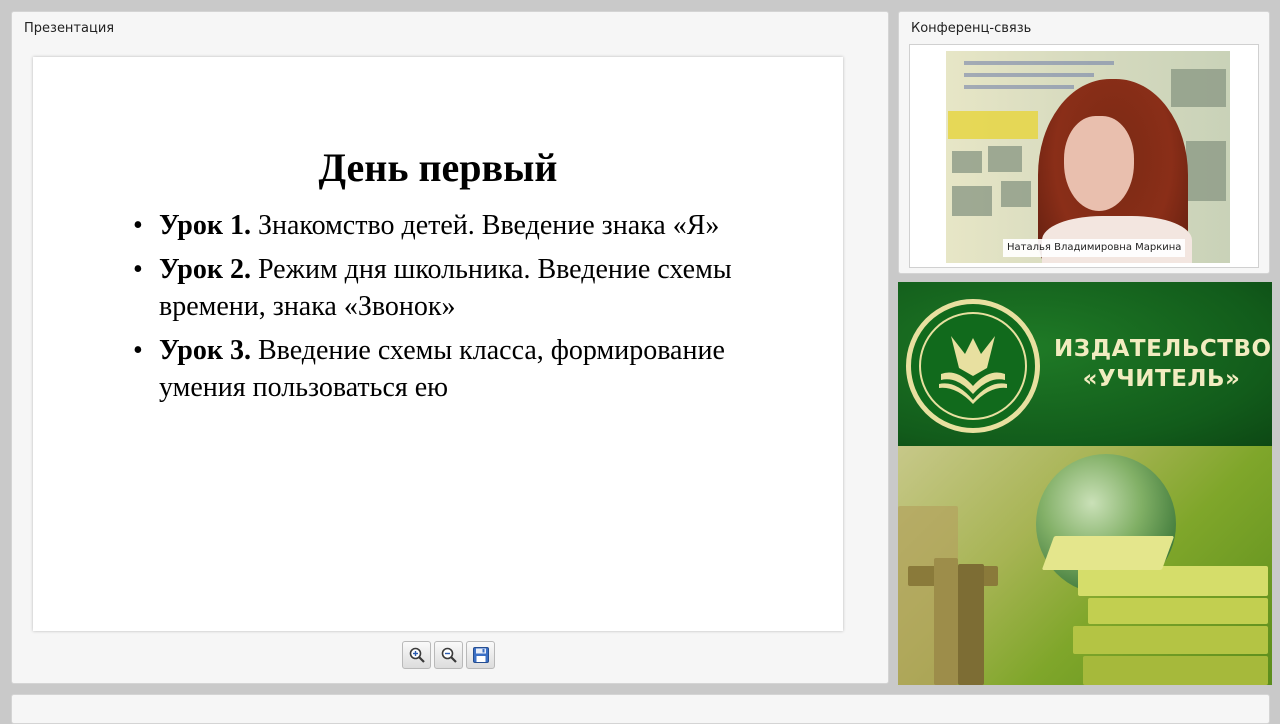  What do you see at coordinates (1163, 364) in the screenshot?
I see `publisher-name: ИЗДАТЕЛЬСТВО «УЧИТЕЛЬ»` at bounding box center [1163, 364].